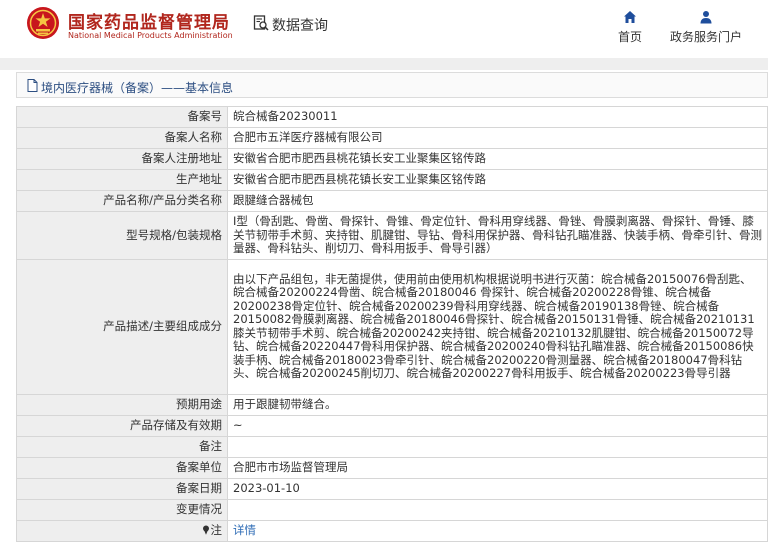  What do you see at coordinates (122, 425) in the screenshot?
I see `field-label: 产品存储及有效期` at bounding box center [122, 425].